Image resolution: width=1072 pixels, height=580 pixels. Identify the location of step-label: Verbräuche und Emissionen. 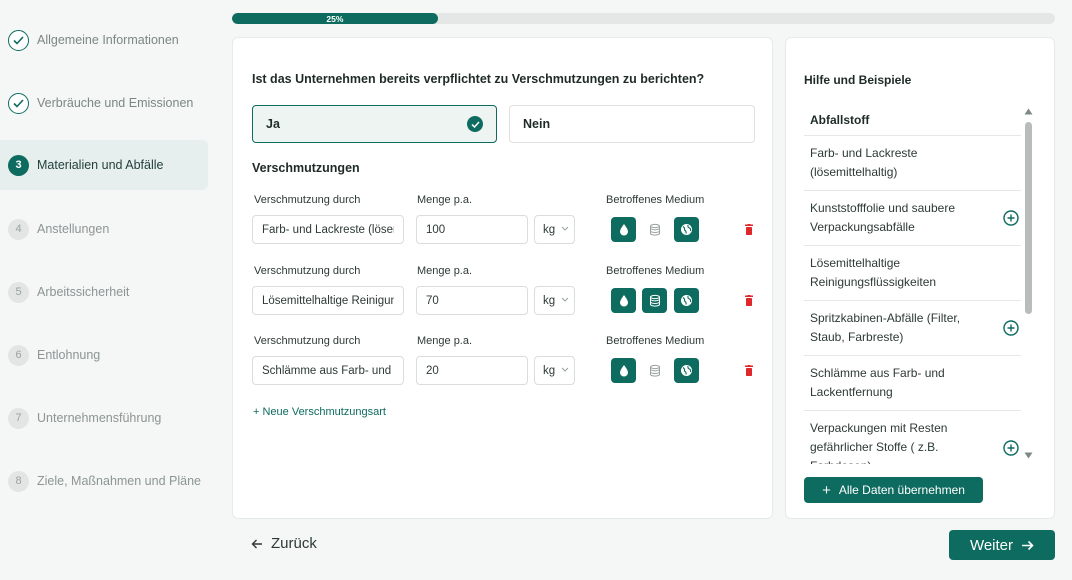
(115, 103).